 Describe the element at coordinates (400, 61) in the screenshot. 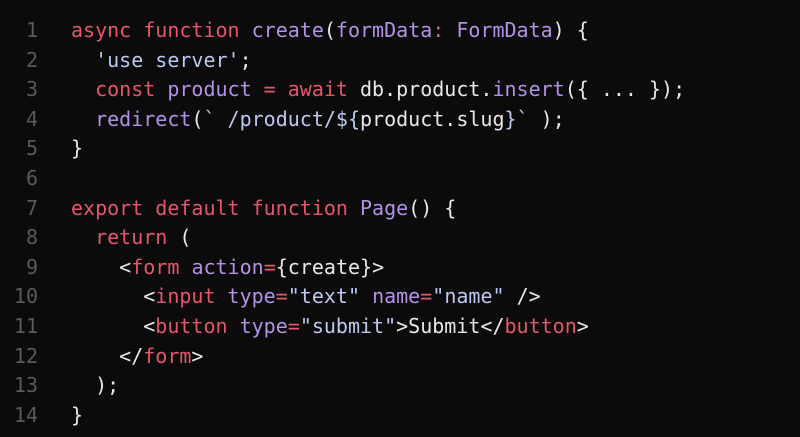

I see `code-line: 2 'use server';` at that location.